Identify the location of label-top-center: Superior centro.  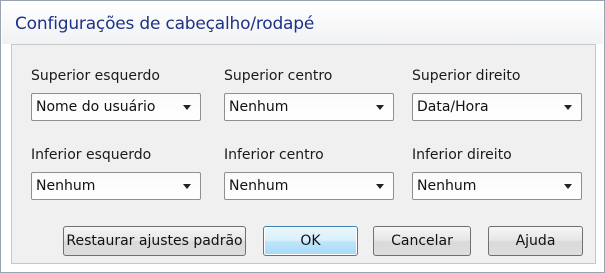
(278, 76).